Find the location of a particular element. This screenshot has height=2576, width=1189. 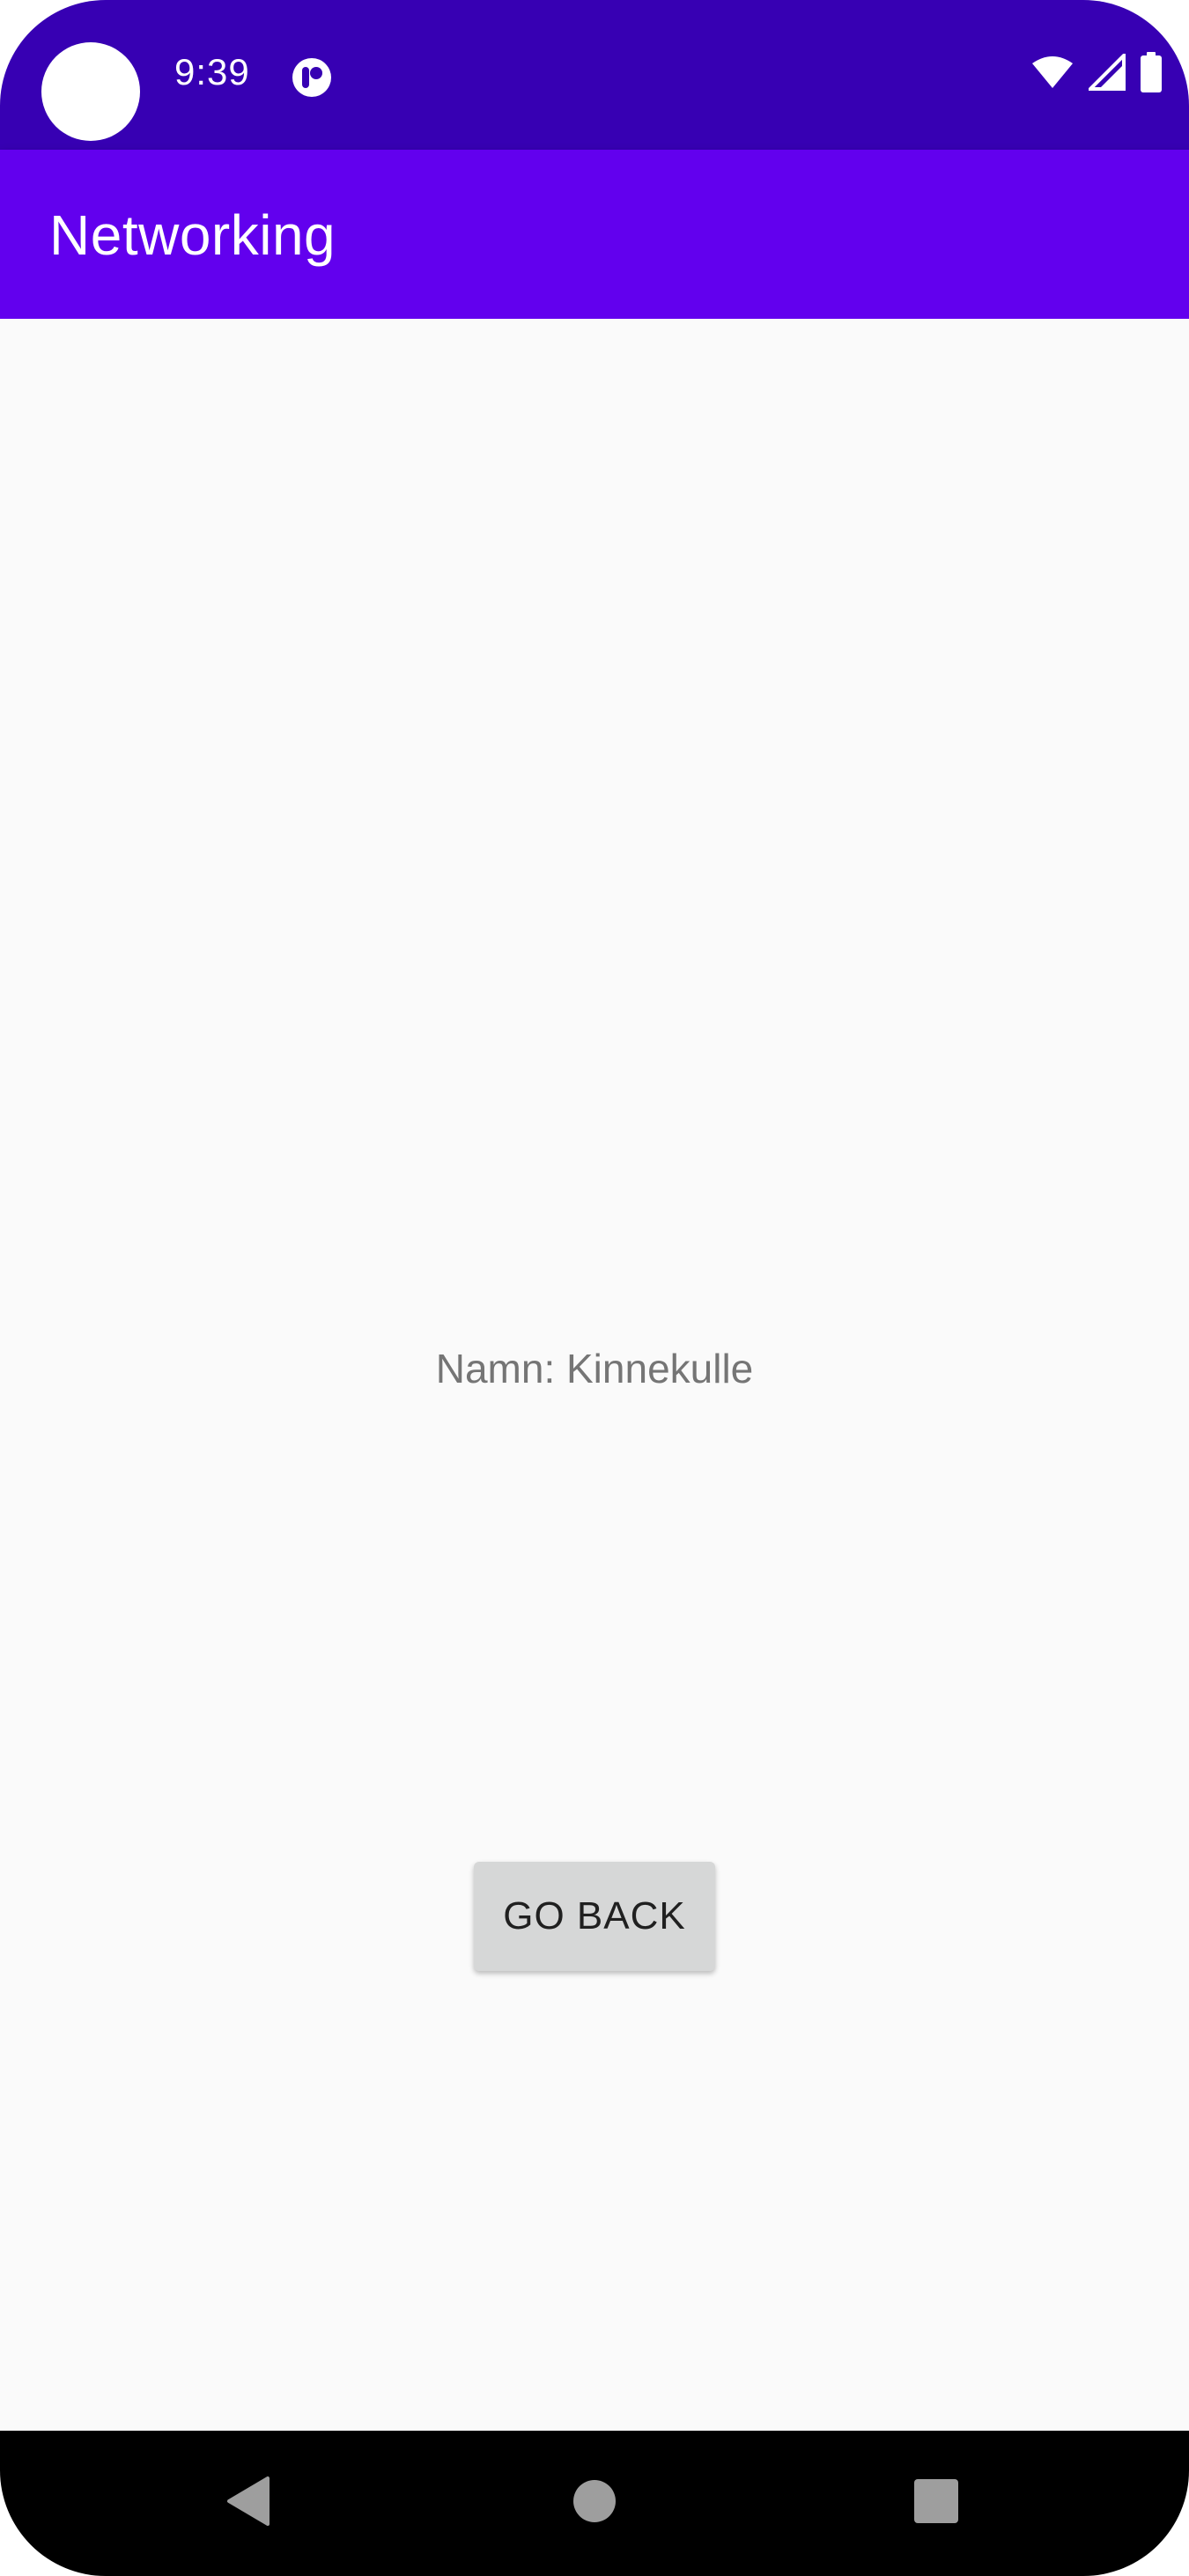

recents-button is located at coordinates (936, 2503).